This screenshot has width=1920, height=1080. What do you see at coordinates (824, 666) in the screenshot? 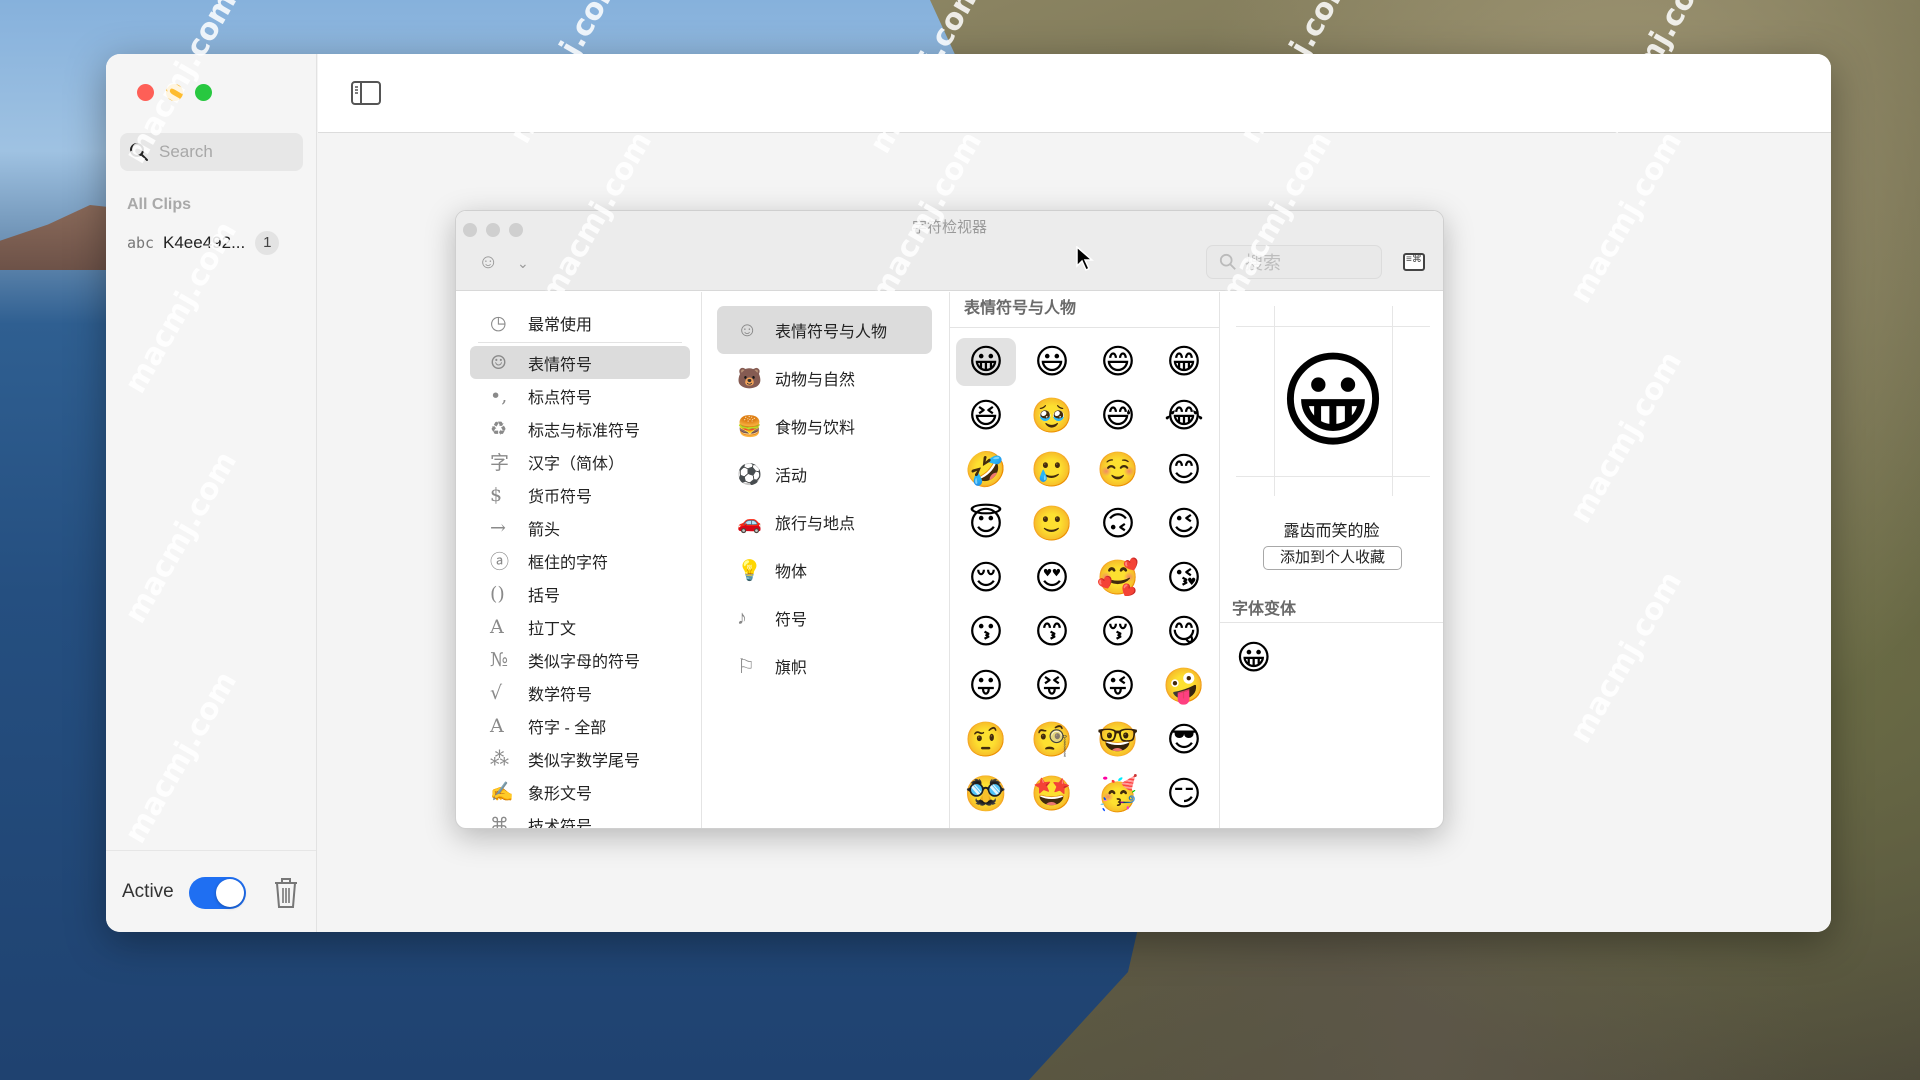
I see `subcategory-item: ⚐ 旗帜` at bounding box center [824, 666].